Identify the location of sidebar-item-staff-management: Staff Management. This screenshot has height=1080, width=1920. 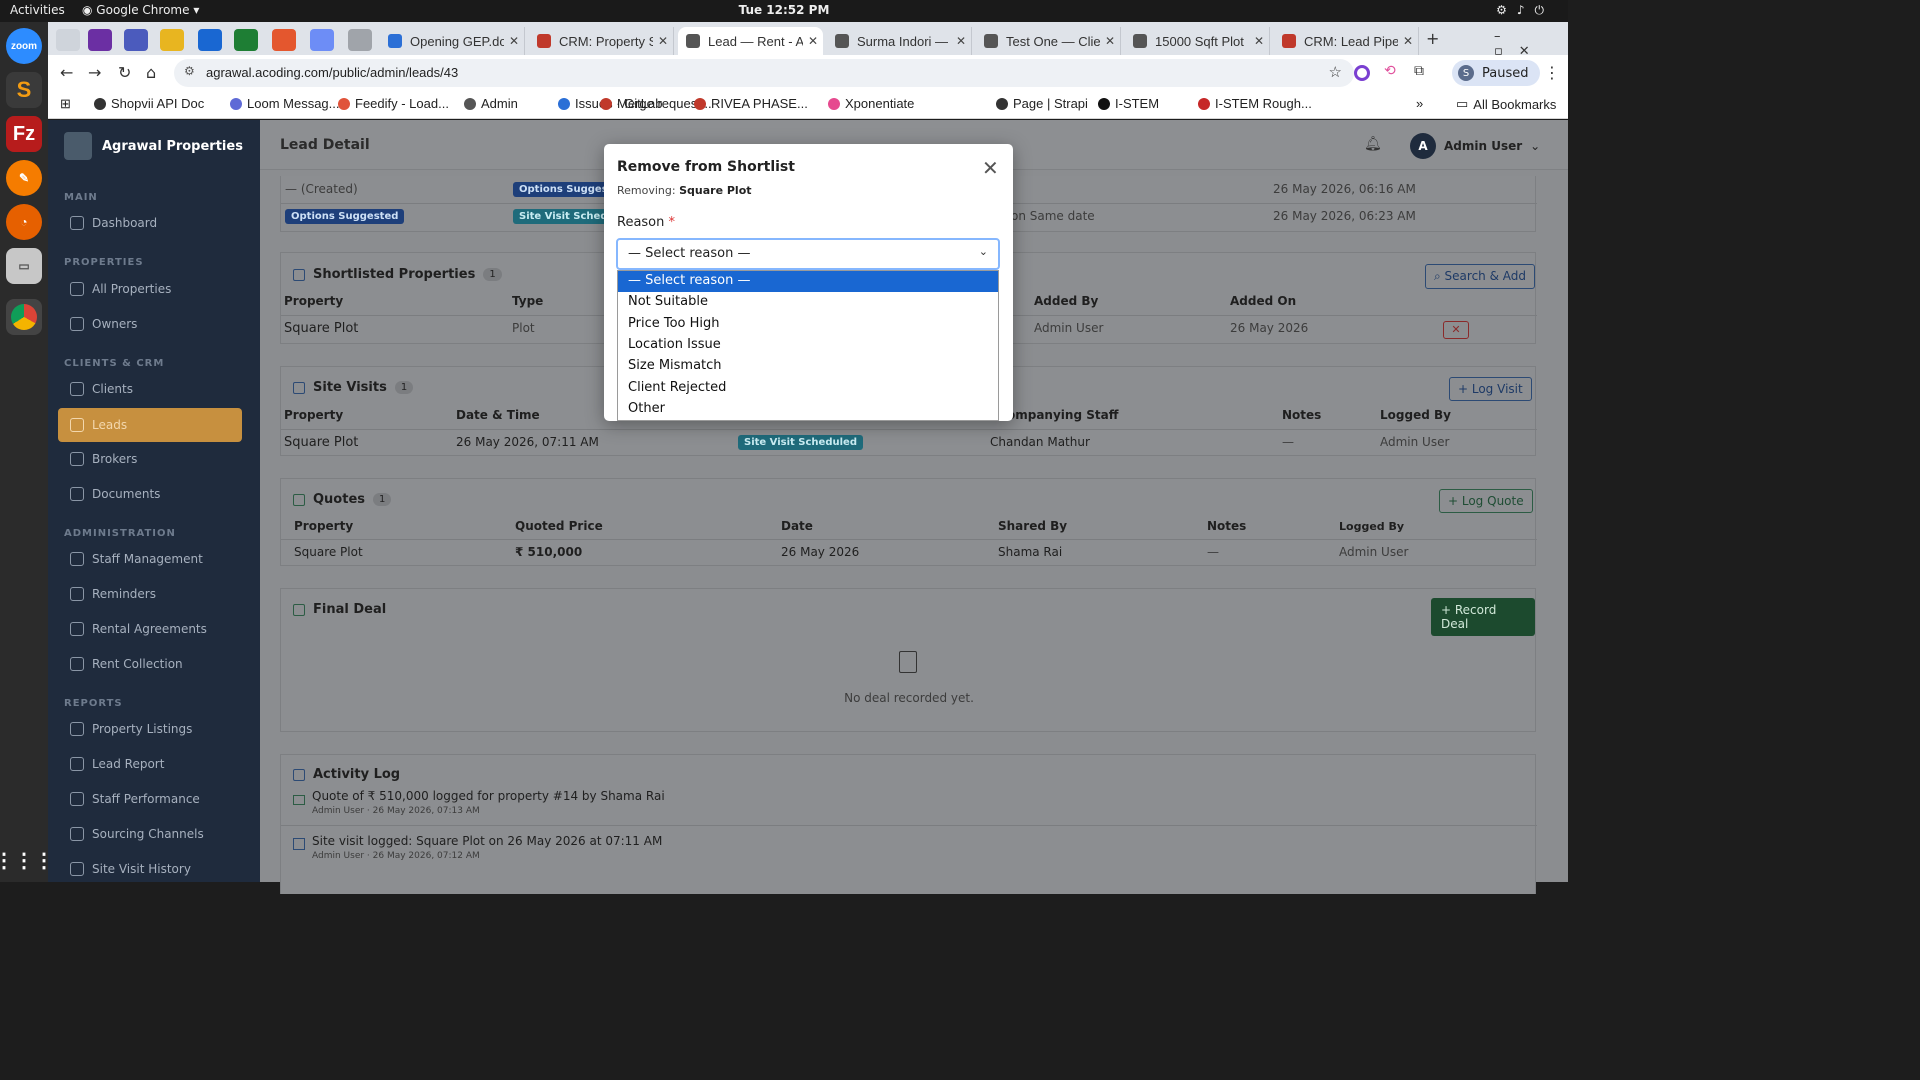
(150, 559).